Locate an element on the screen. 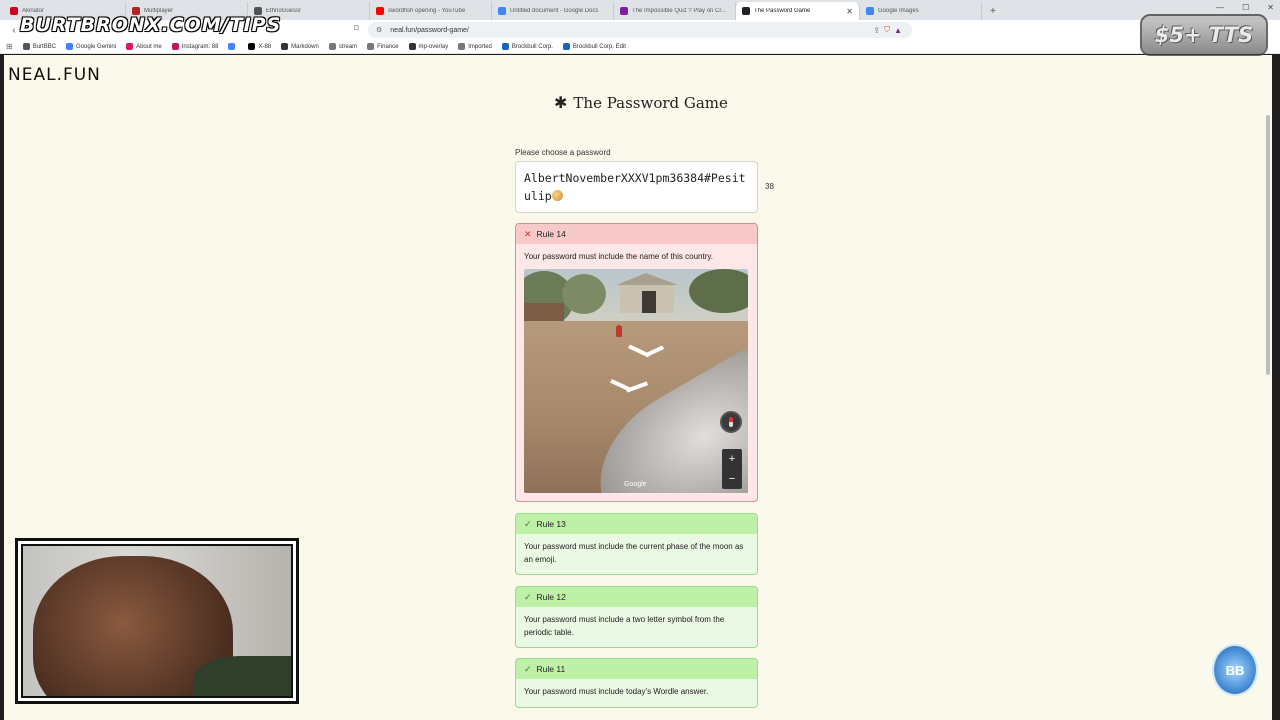  bookmark-label: Markdown is located at coordinates (305, 46).